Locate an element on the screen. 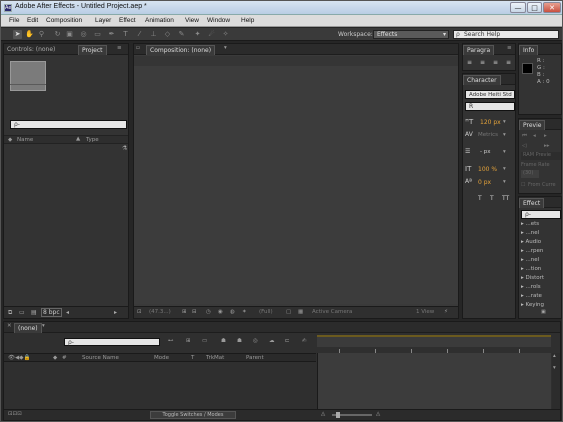  grid-icon: ⊟ is located at coordinates (194, 312).